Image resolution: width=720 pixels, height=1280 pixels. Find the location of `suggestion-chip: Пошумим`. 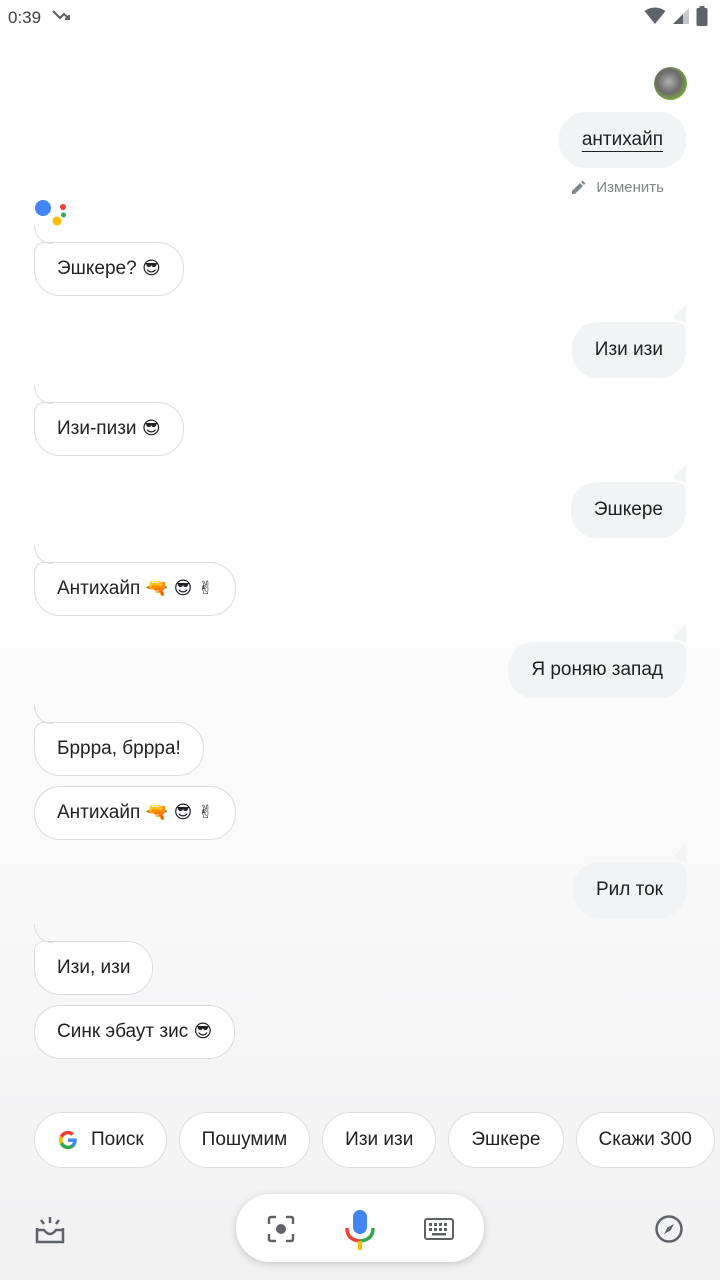

suggestion-chip: Пошумим is located at coordinates (244, 1140).